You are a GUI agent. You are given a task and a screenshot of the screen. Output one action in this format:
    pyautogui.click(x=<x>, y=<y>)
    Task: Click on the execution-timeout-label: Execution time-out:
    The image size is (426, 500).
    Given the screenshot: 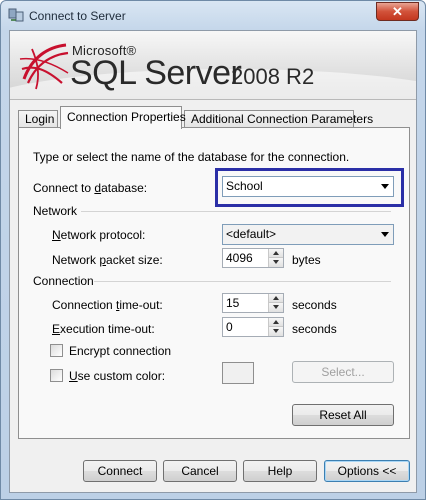 What is the action you would take?
    pyautogui.click(x=103, y=329)
    